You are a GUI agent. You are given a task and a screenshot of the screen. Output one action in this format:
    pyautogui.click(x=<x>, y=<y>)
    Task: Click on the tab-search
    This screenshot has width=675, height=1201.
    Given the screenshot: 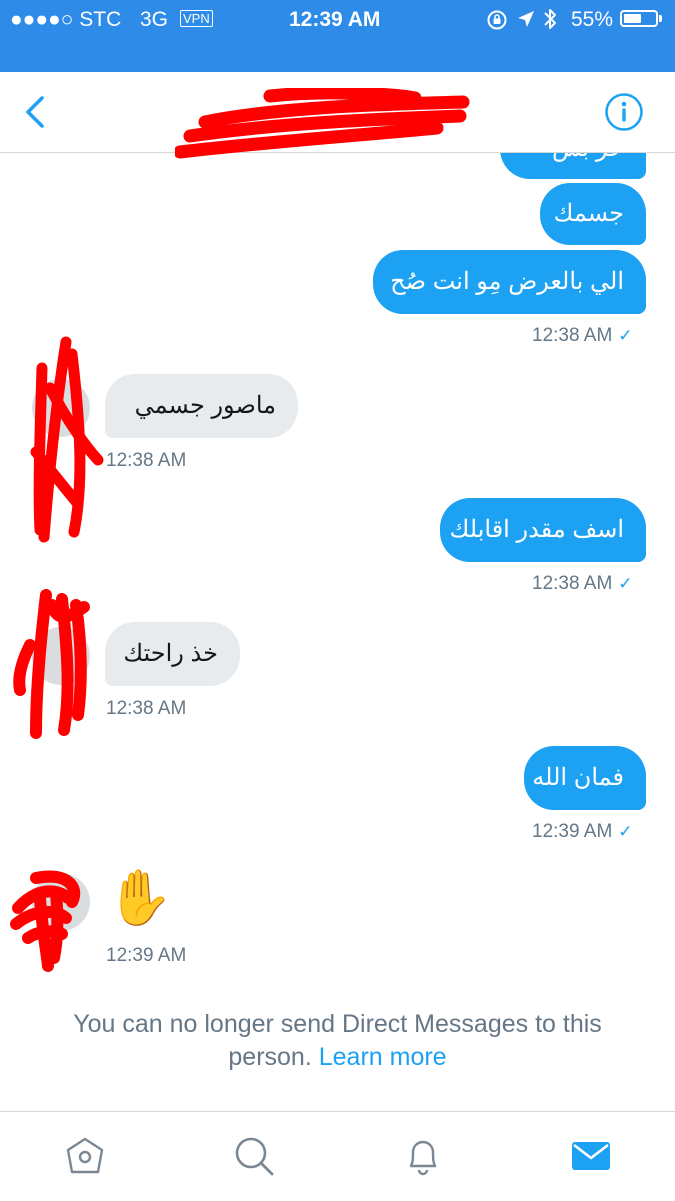 What is the action you would take?
    pyautogui.click(x=254, y=1156)
    